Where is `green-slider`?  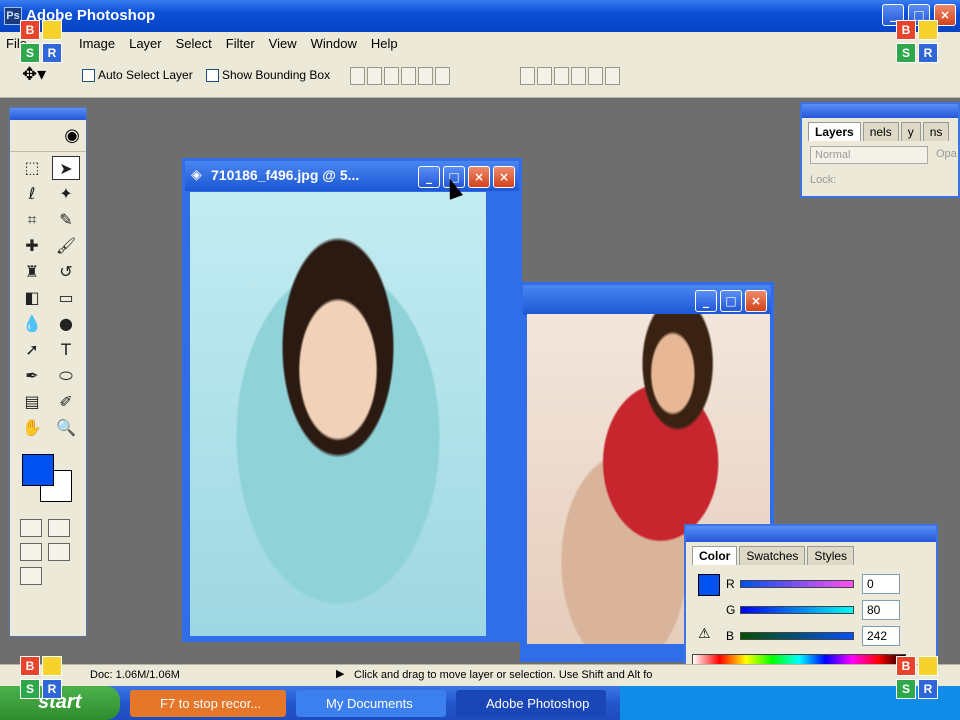 green-slider is located at coordinates (797, 610).